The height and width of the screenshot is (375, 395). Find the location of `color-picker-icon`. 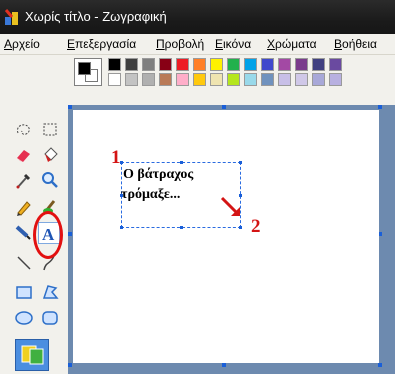

color-picker-icon is located at coordinates (24, 180).